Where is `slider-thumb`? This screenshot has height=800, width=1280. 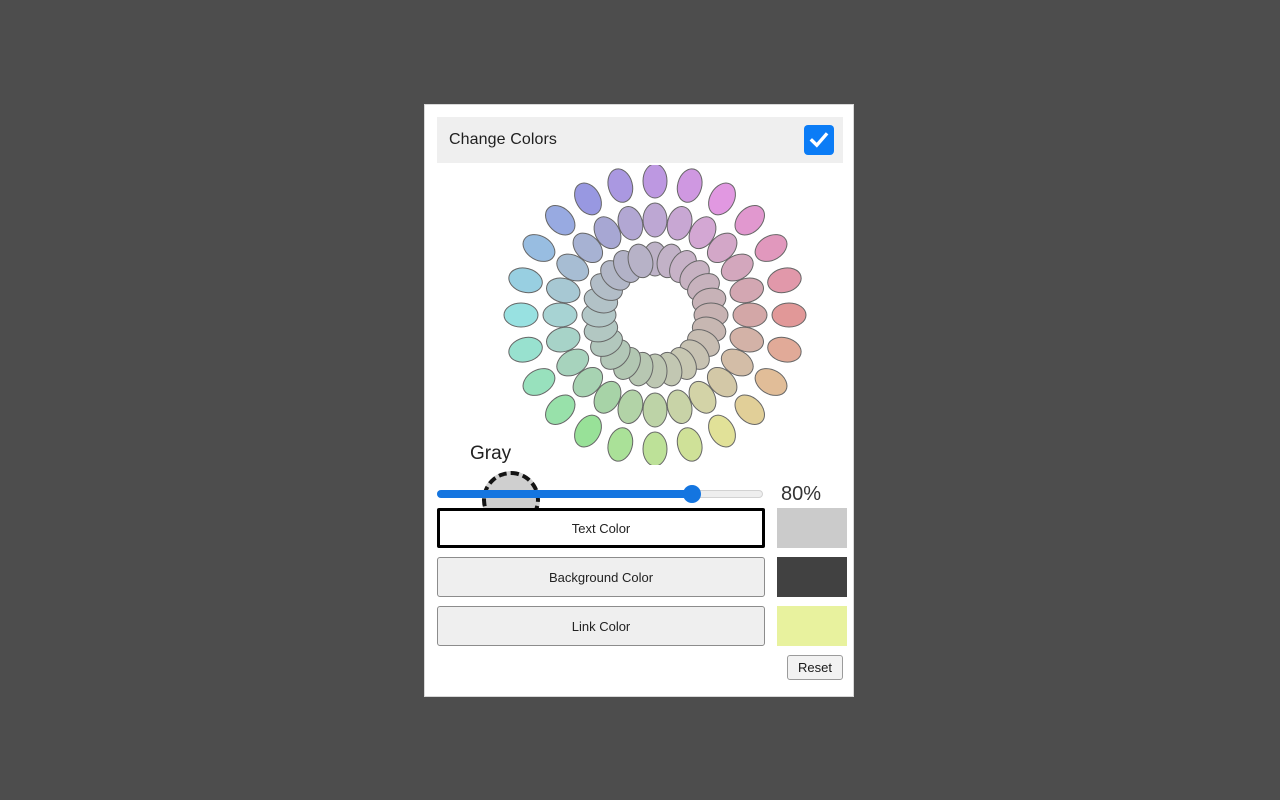 slider-thumb is located at coordinates (692, 494).